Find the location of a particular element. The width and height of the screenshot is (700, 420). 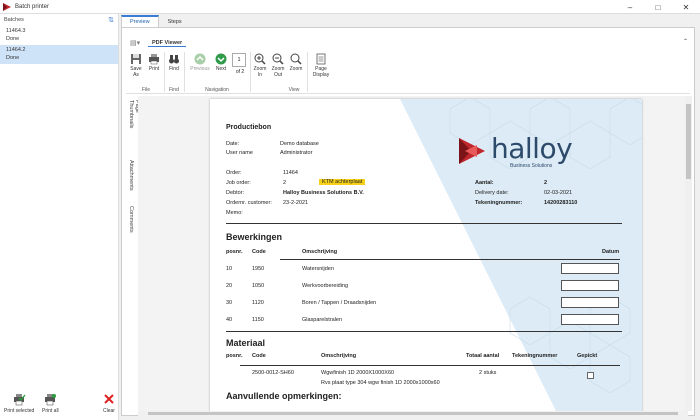

col-tekeningnummer: Tekeningnummer is located at coordinates (535, 356).